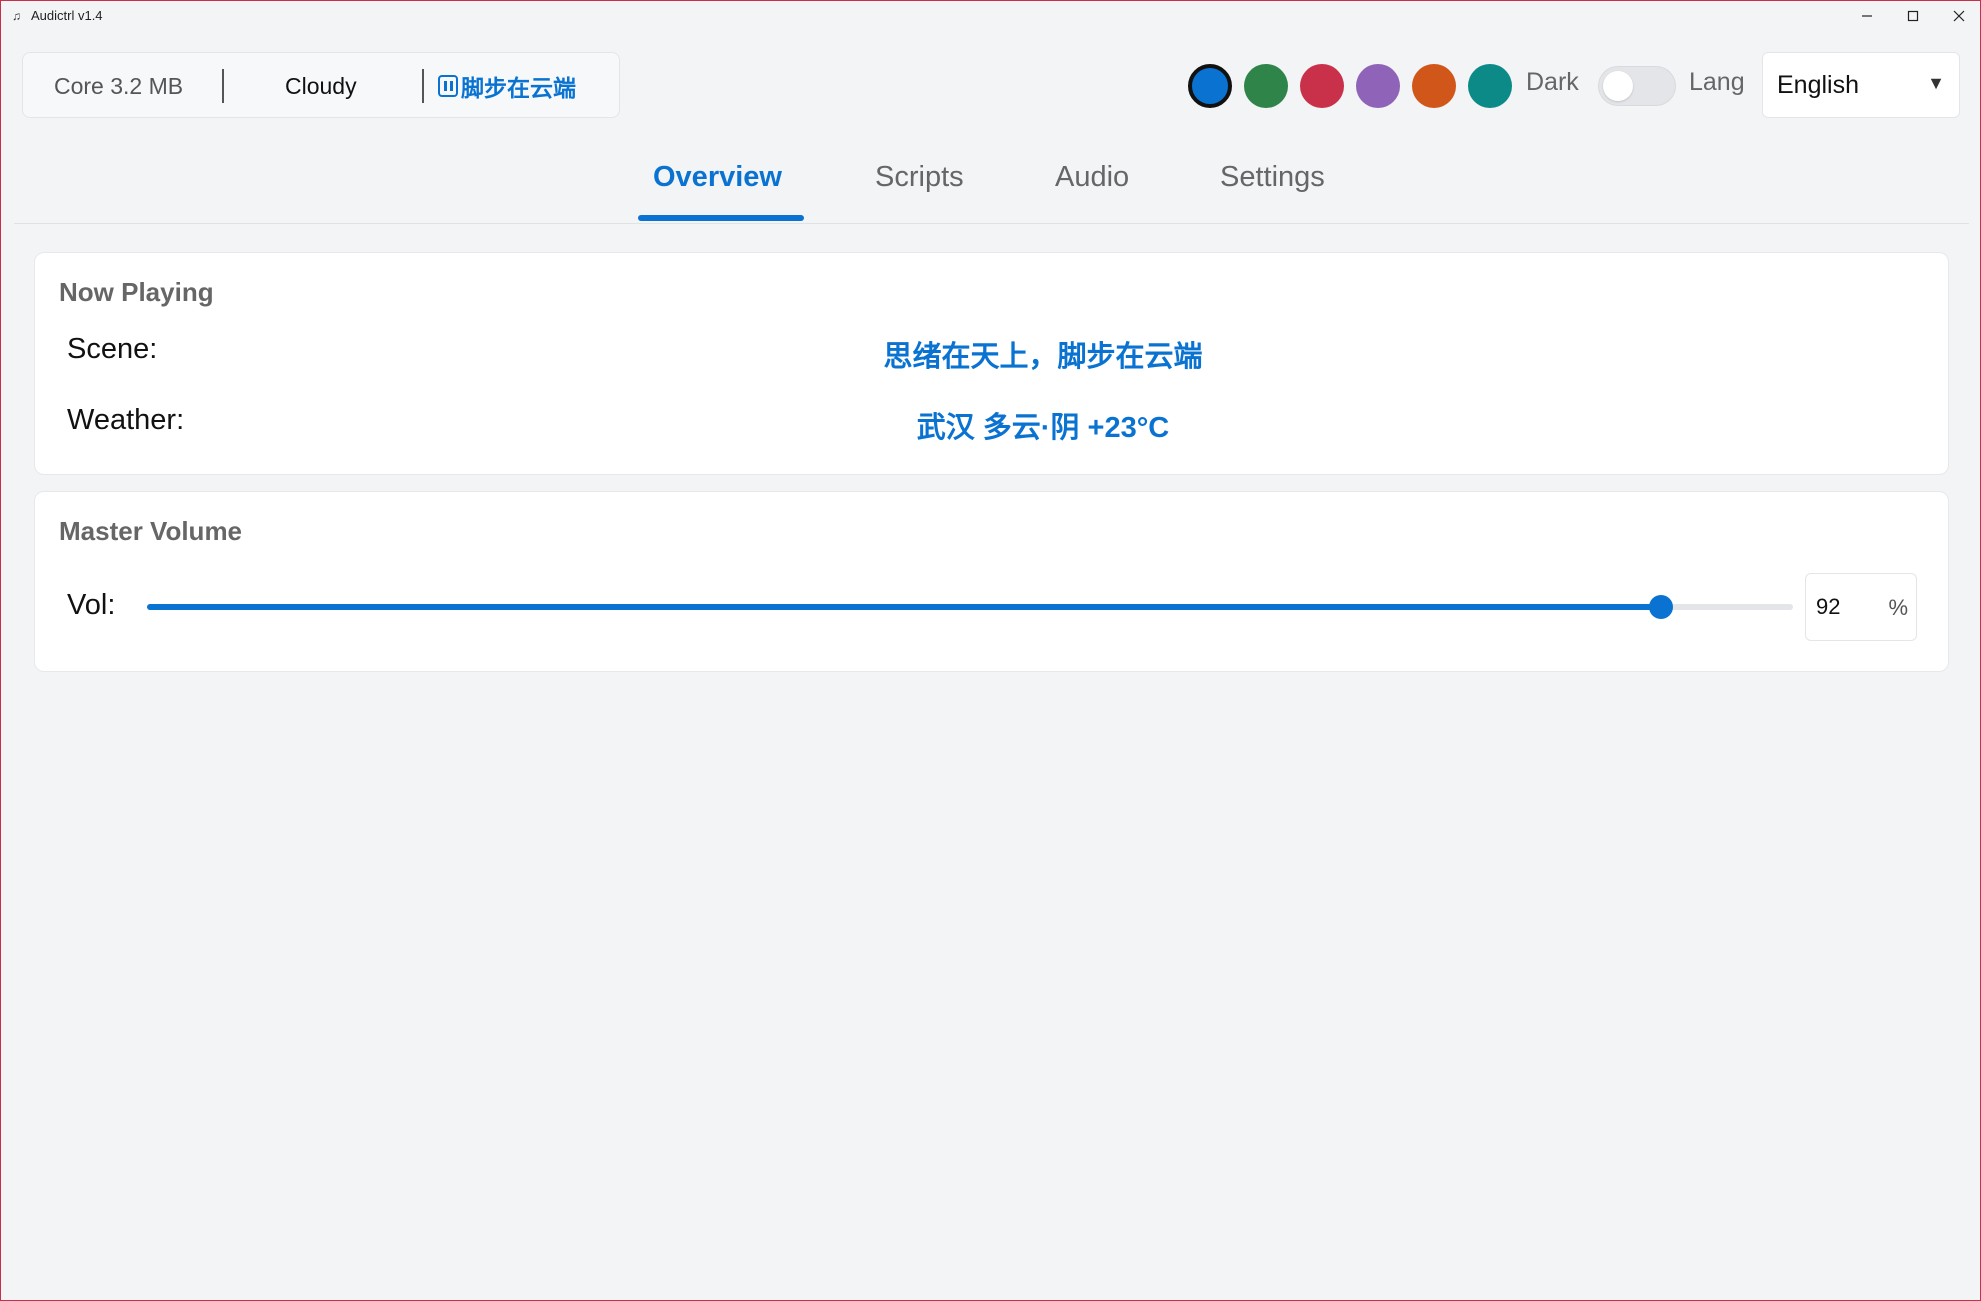  What do you see at coordinates (1913, 16) in the screenshot?
I see `maximize-icon` at bounding box center [1913, 16].